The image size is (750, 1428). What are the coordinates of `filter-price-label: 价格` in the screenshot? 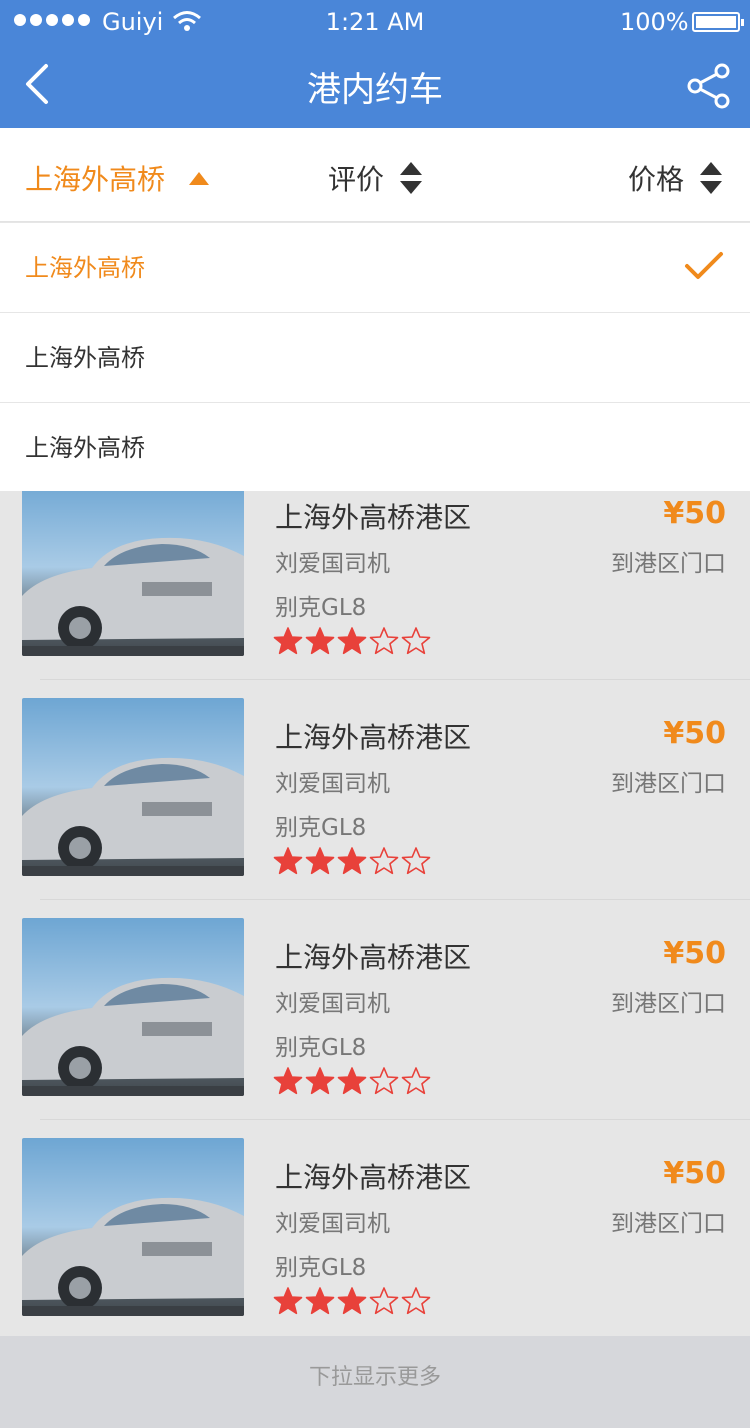 It's located at (656, 179).